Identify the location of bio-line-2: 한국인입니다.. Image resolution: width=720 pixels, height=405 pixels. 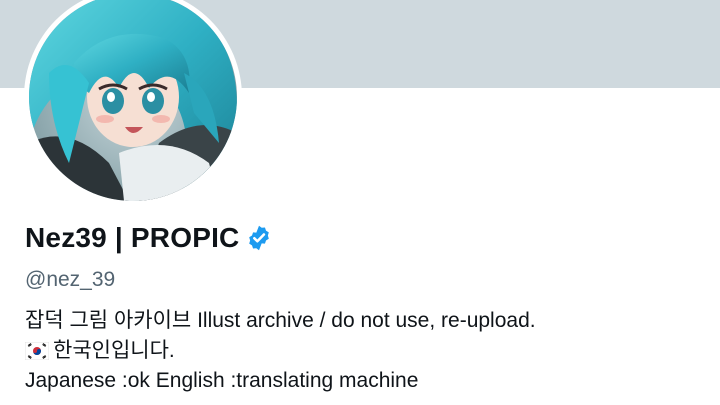
(362, 351).